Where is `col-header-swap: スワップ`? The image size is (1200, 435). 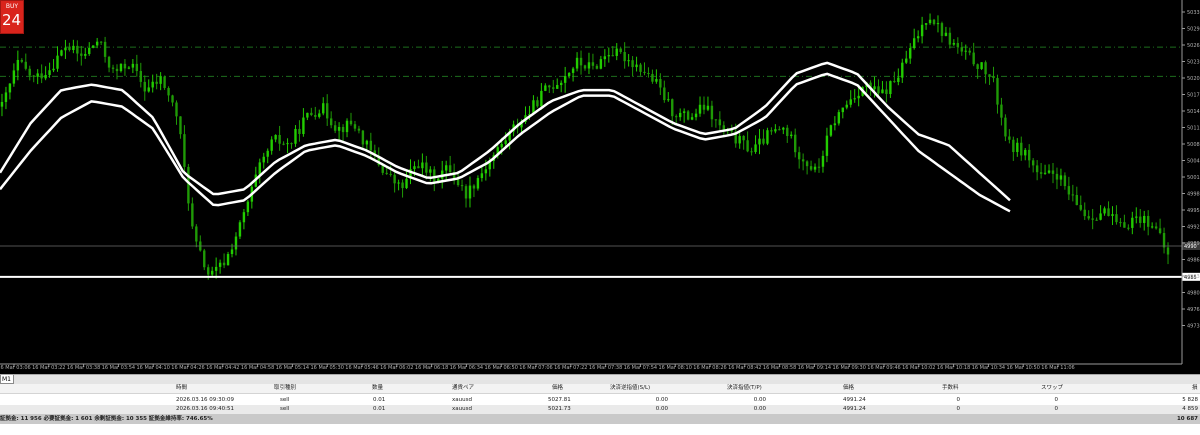 col-header-swap: スワップ is located at coordinates (1052, 388).